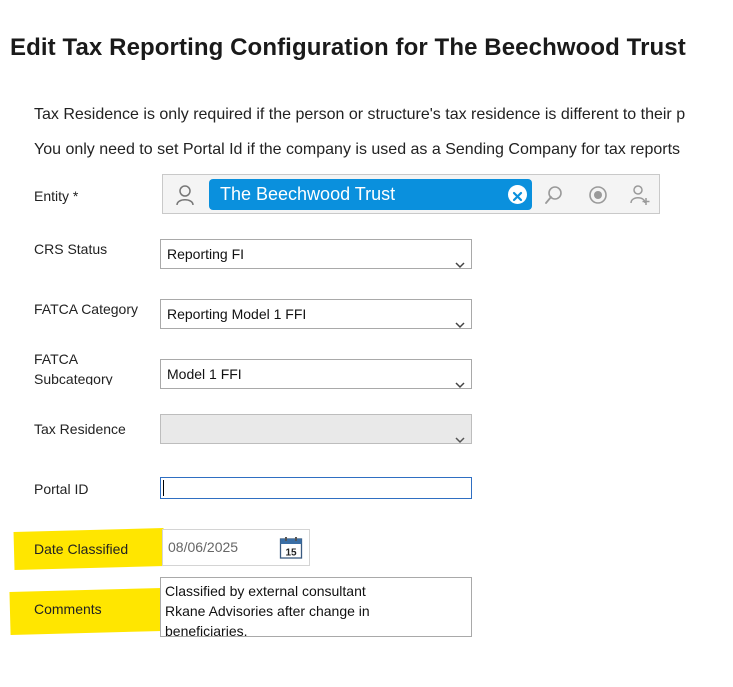 The image size is (733, 687). I want to click on portal-id-label: Portal ID, so click(61, 489).